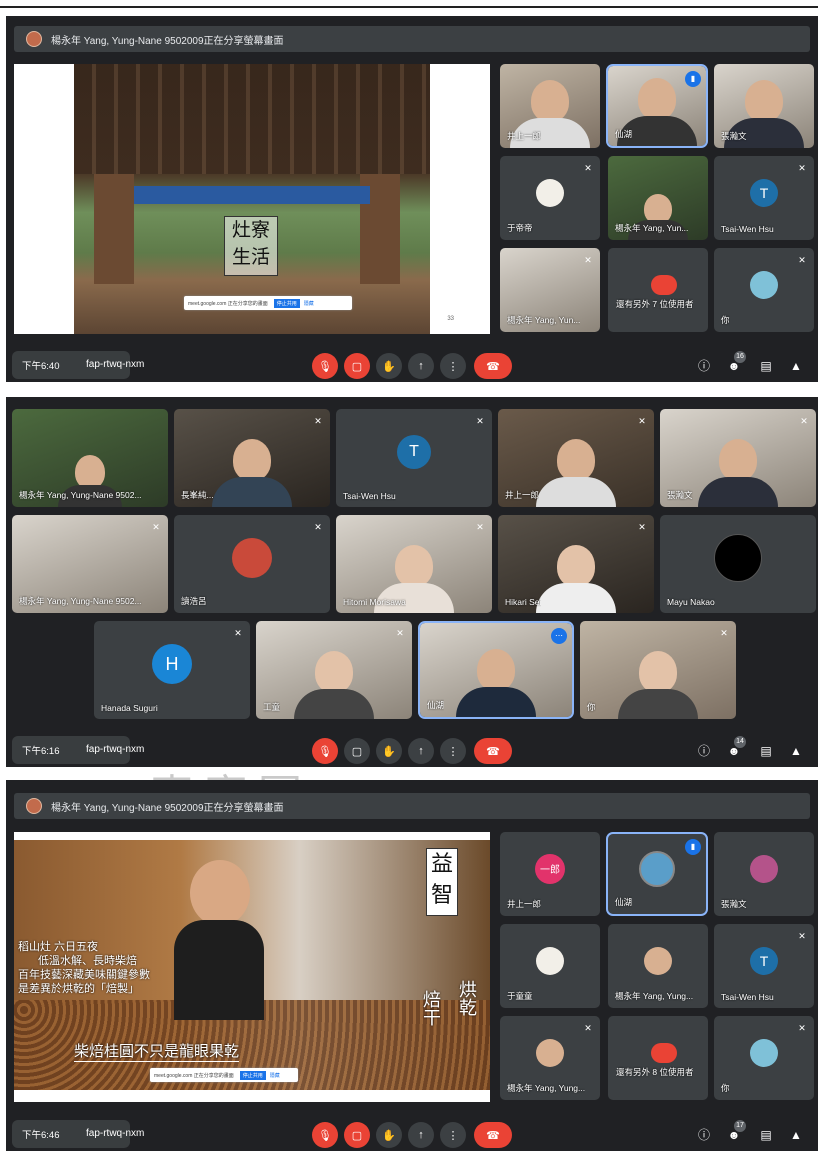  What do you see at coordinates (369, 496) in the screenshot?
I see `participant-name: Tsai-Wen Hsu` at bounding box center [369, 496].